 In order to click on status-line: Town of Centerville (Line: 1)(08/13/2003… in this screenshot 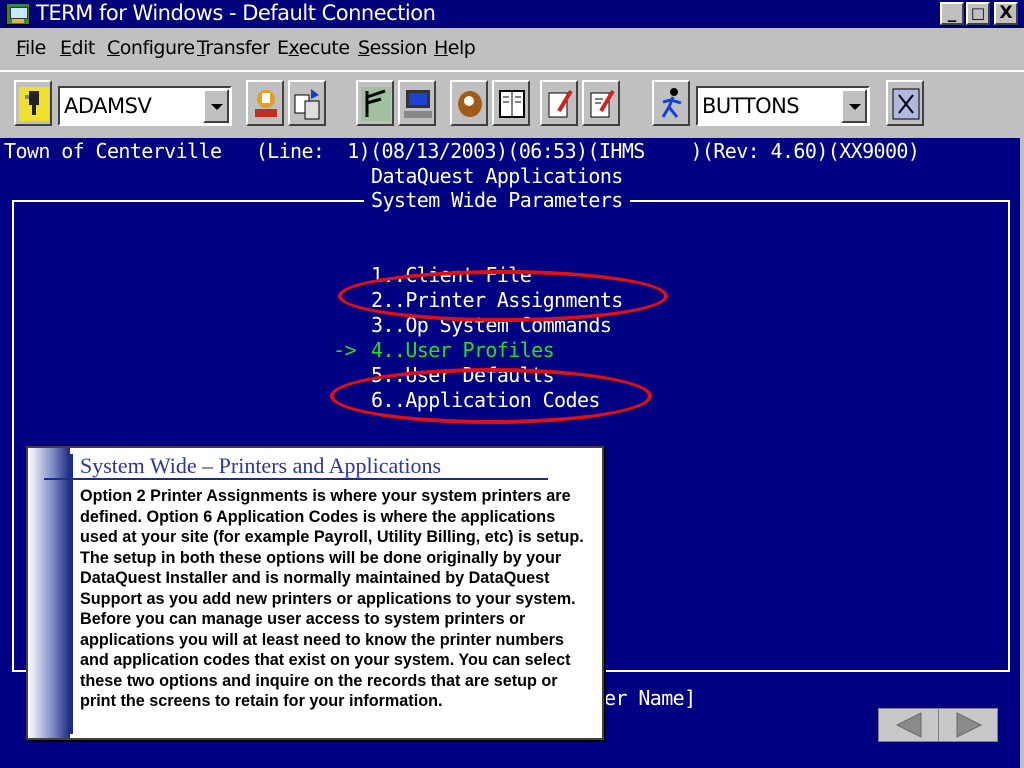, I will do `click(462, 151)`.